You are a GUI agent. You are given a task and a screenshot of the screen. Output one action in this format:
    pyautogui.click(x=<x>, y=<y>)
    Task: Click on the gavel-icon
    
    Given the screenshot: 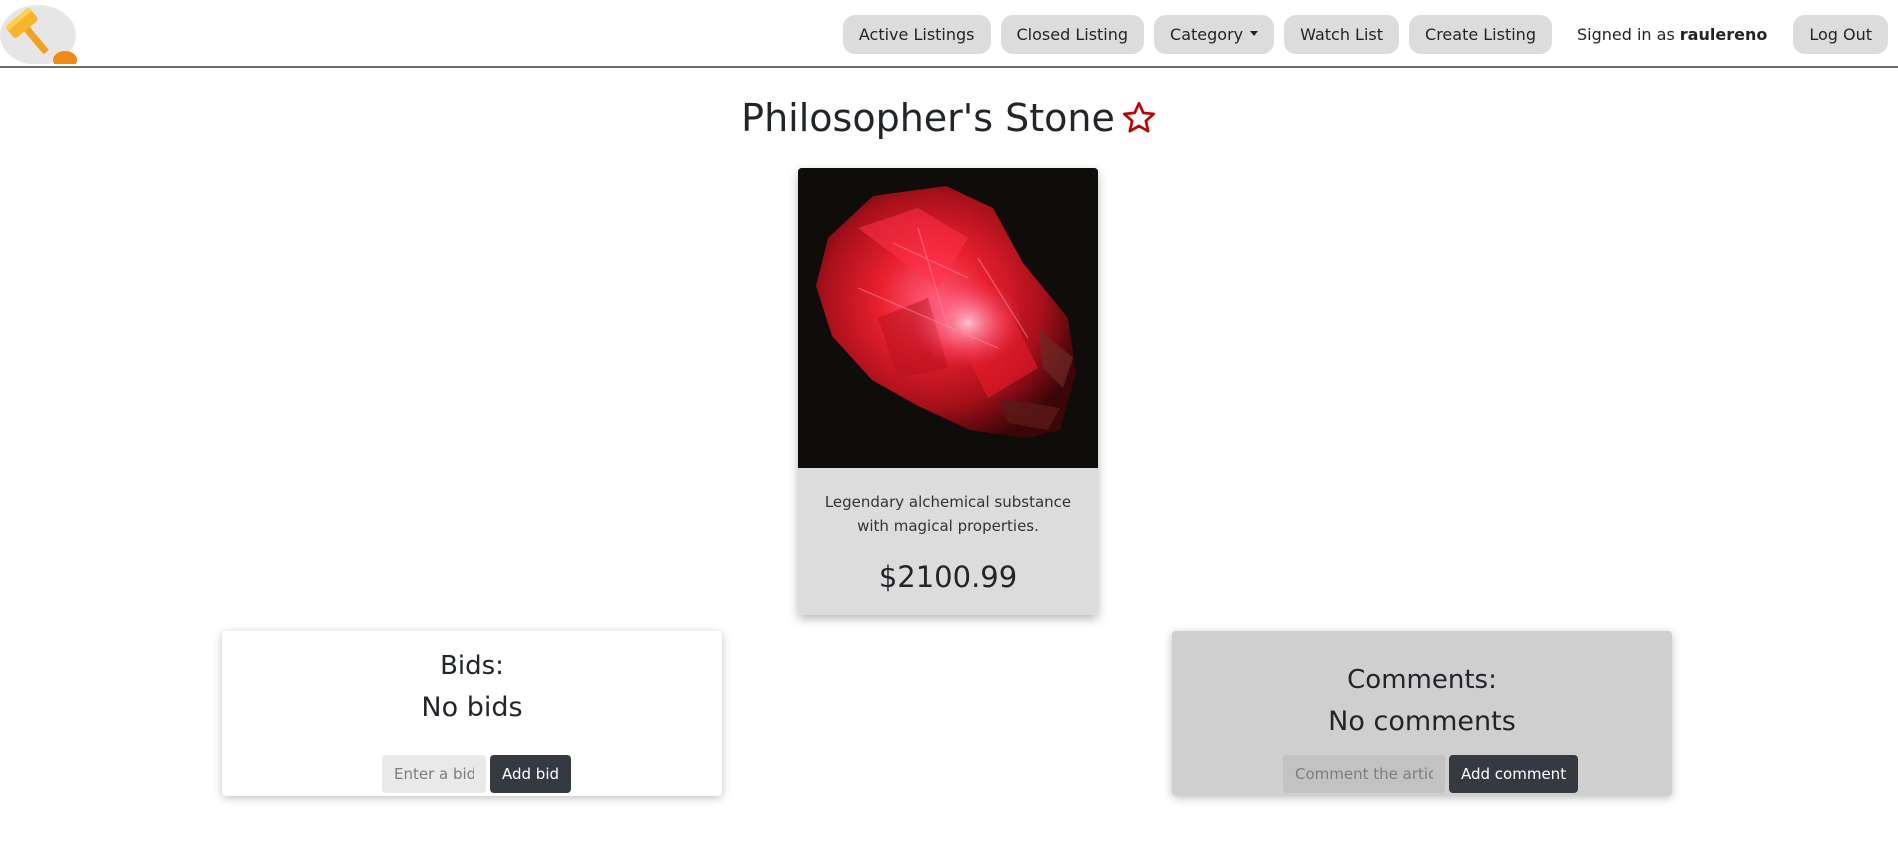 What is the action you would take?
    pyautogui.click(x=39, y=35)
    